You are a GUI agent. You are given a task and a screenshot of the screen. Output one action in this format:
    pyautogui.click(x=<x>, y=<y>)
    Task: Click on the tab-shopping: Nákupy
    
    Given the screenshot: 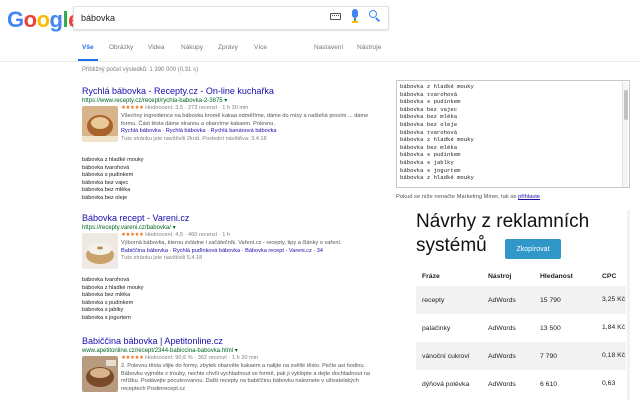 What is the action you would take?
    pyautogui.click(x=192, y=47)
    